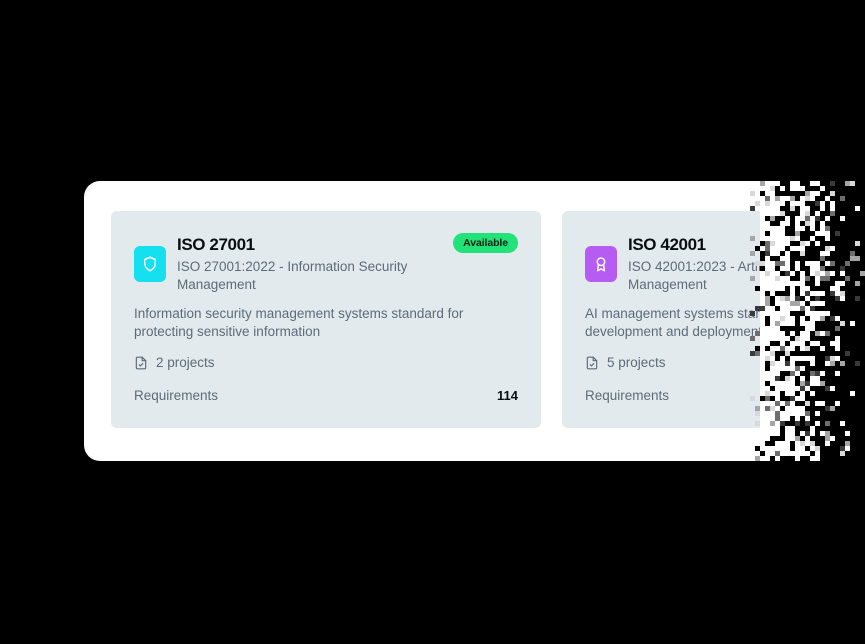 The height and width of the screenshot is (644, 865). What do you see at coordinates (185, 362) in the screenshot?
I see `projects-label: 2 projects` at bounding box center [185, 362].